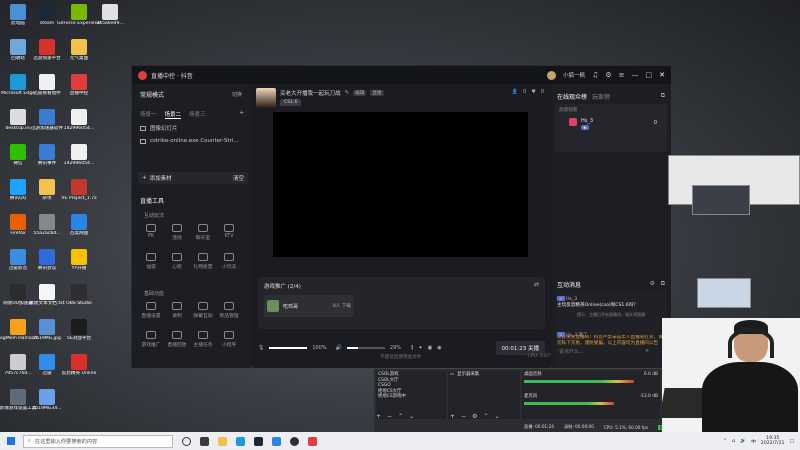 This screenshot has width=800, height=450. I want to click on camera-icon: ▣, so click(430, 348).